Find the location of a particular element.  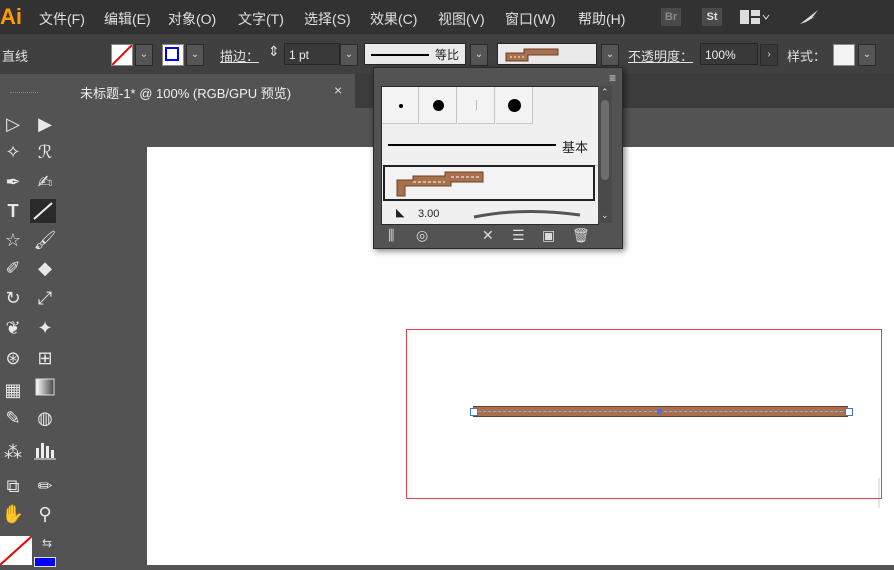

stroke-weight-dropdown: ⌄ is located at coordinates (349, 55).